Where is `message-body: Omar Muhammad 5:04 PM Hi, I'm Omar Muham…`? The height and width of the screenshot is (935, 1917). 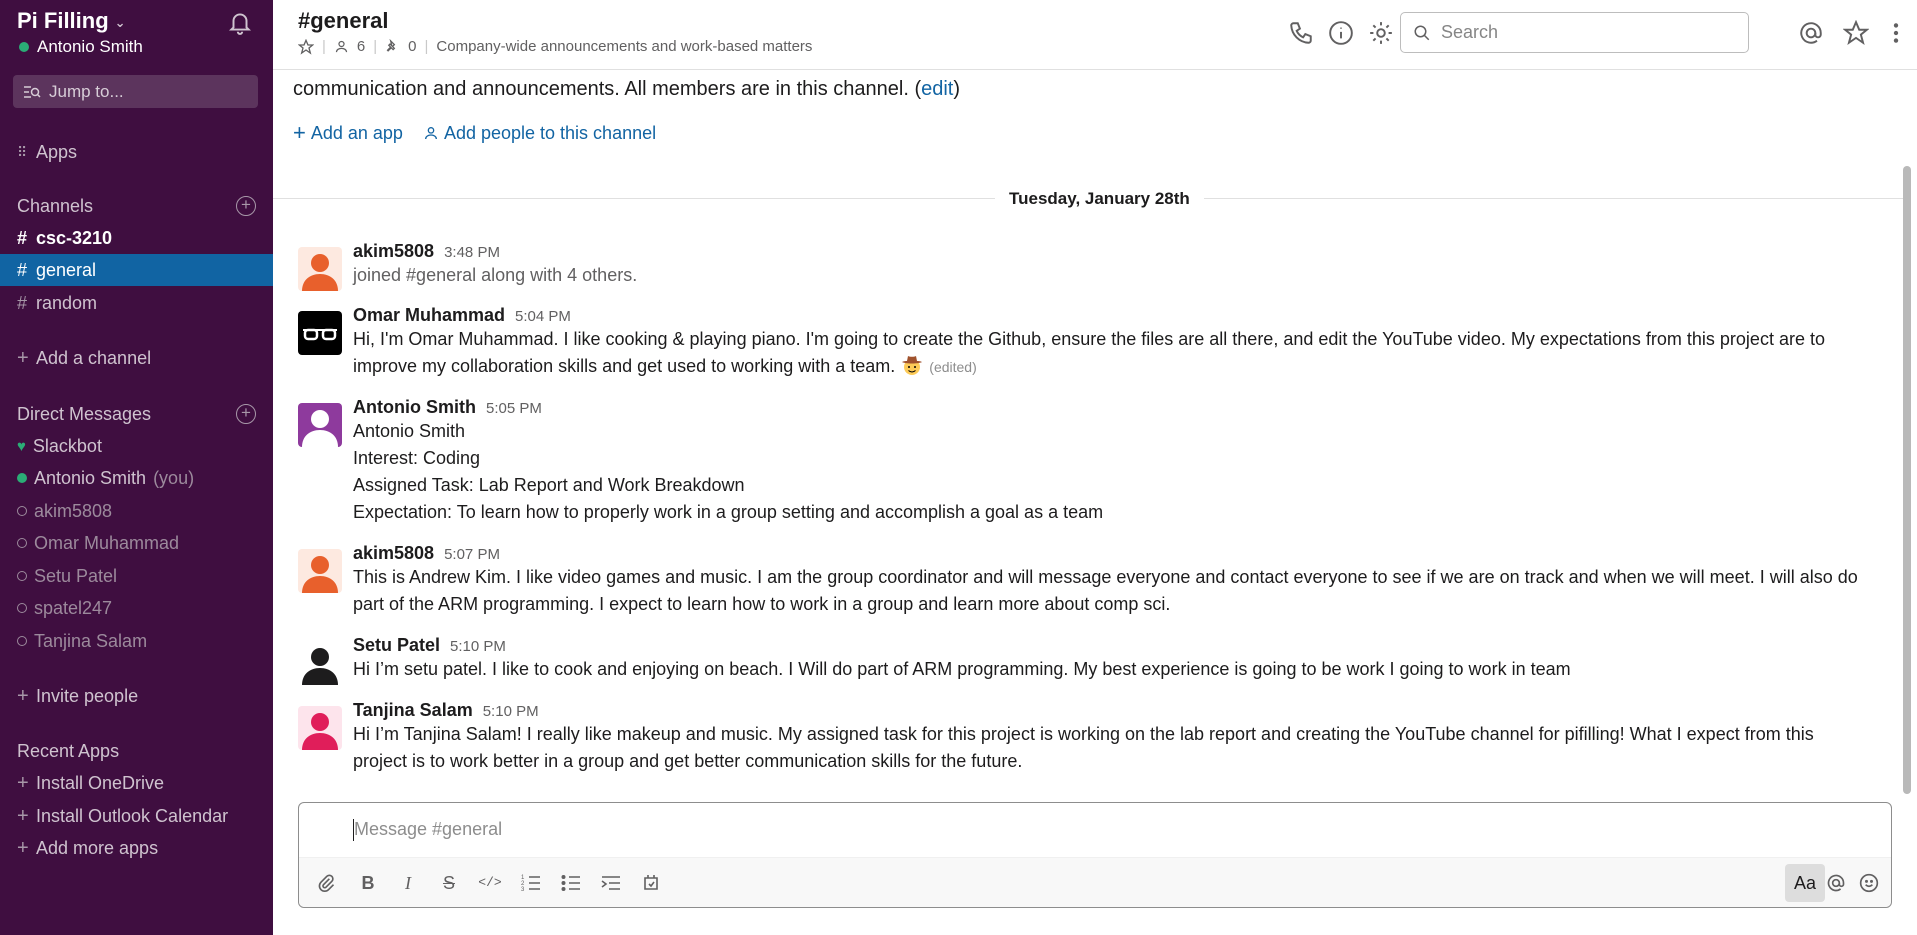 message-body: Omar Muhammad 5:04 PM Hi, I'm Omar Muham… is located at coordinates (1123, 343).